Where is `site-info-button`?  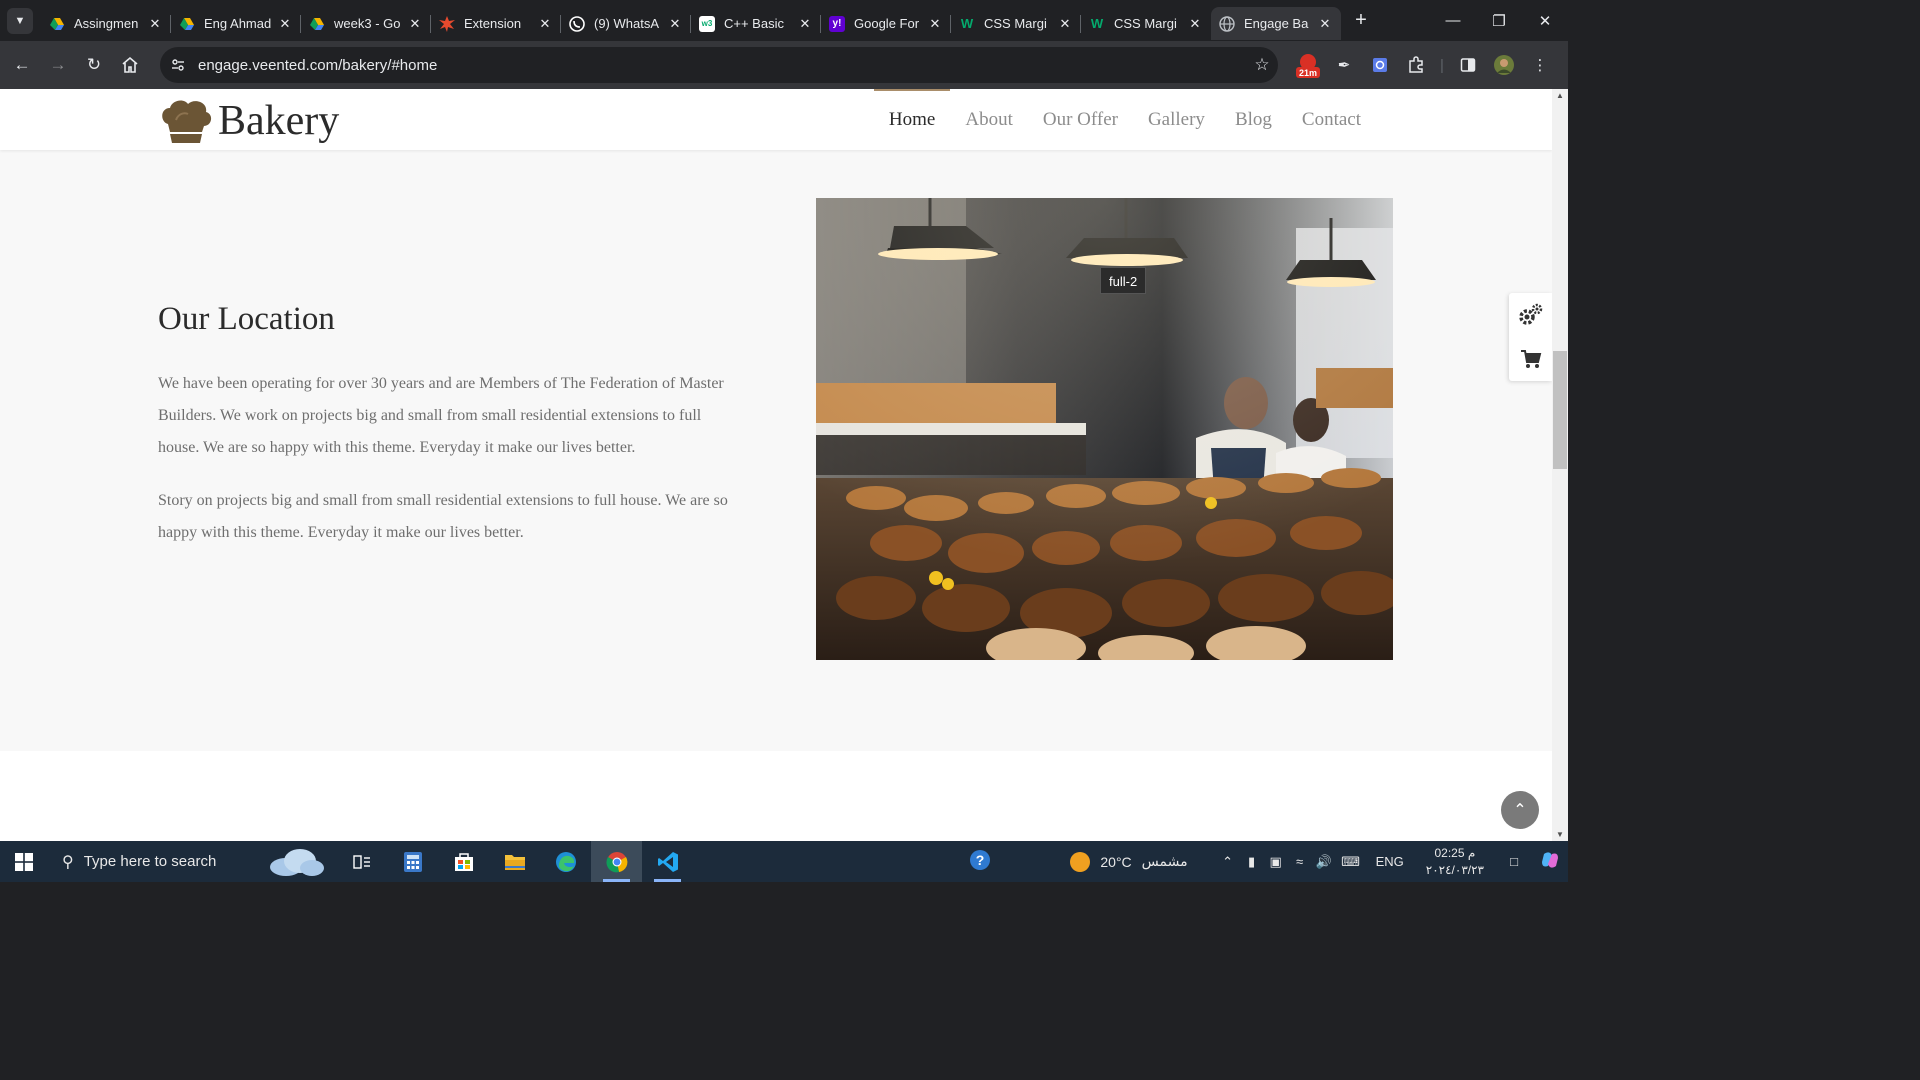
site-info-button is located at coordinates (178, 65).